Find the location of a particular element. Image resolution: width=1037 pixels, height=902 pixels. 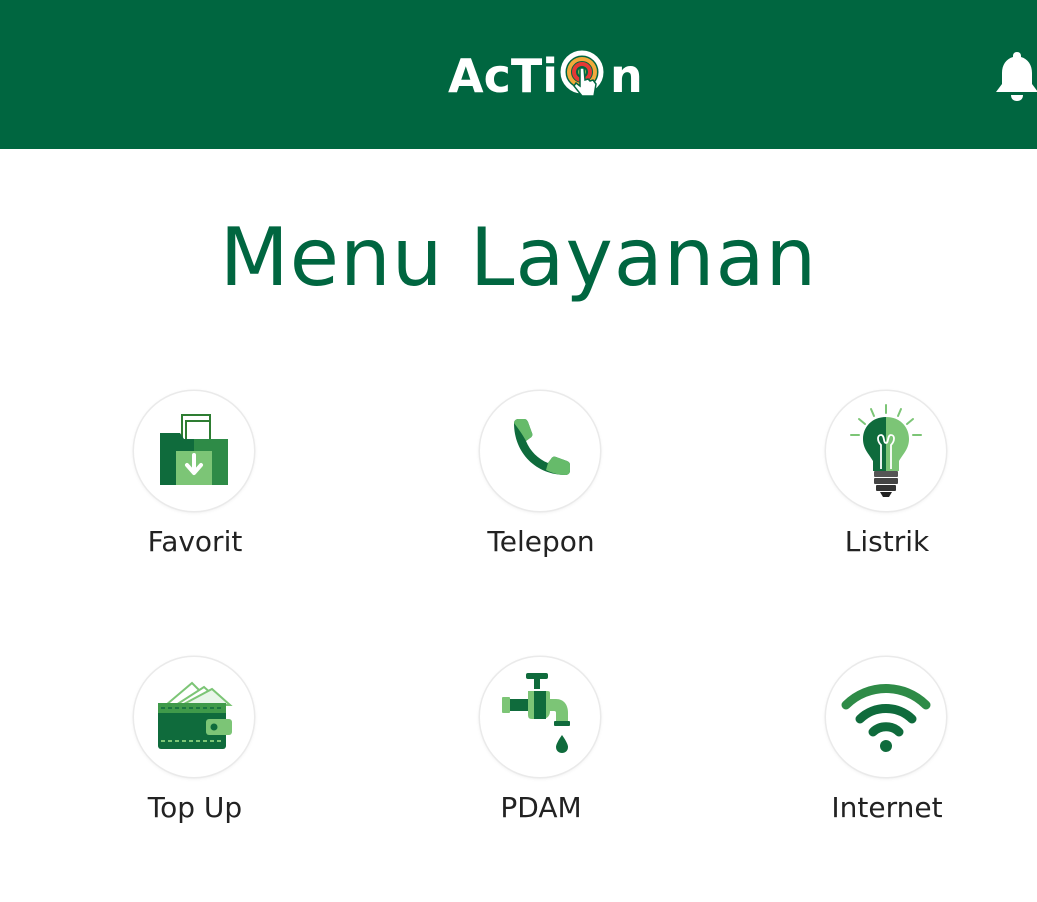

menu-item-telepon: Telepon is located at coordinates (541, 481).